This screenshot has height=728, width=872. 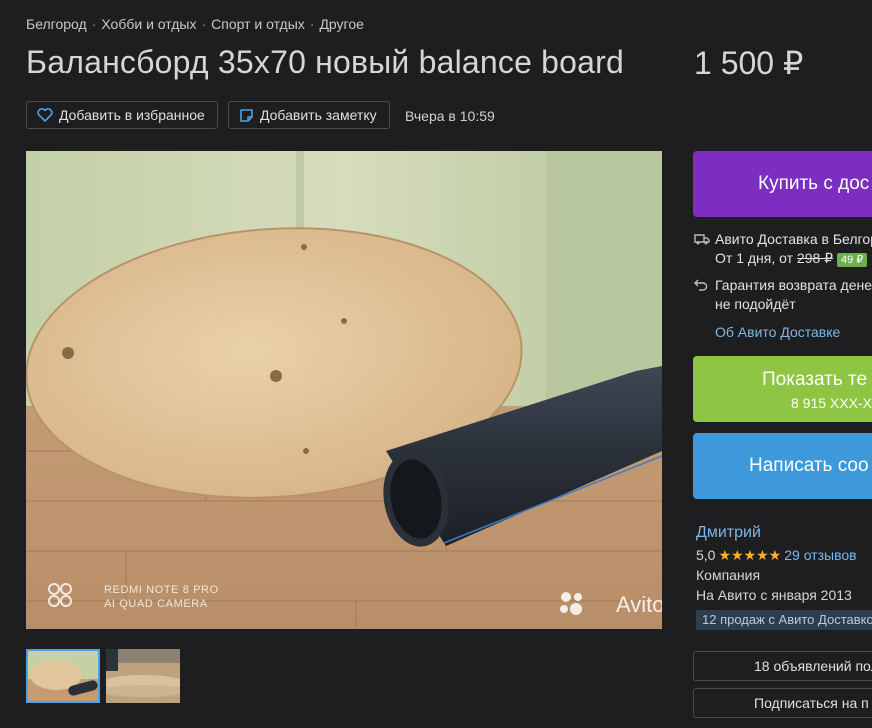 What do you see at coordinates (820, 555) in the screenshot?
I see `reviews-link: 29 отзывов` at bounding box center [820, 555].